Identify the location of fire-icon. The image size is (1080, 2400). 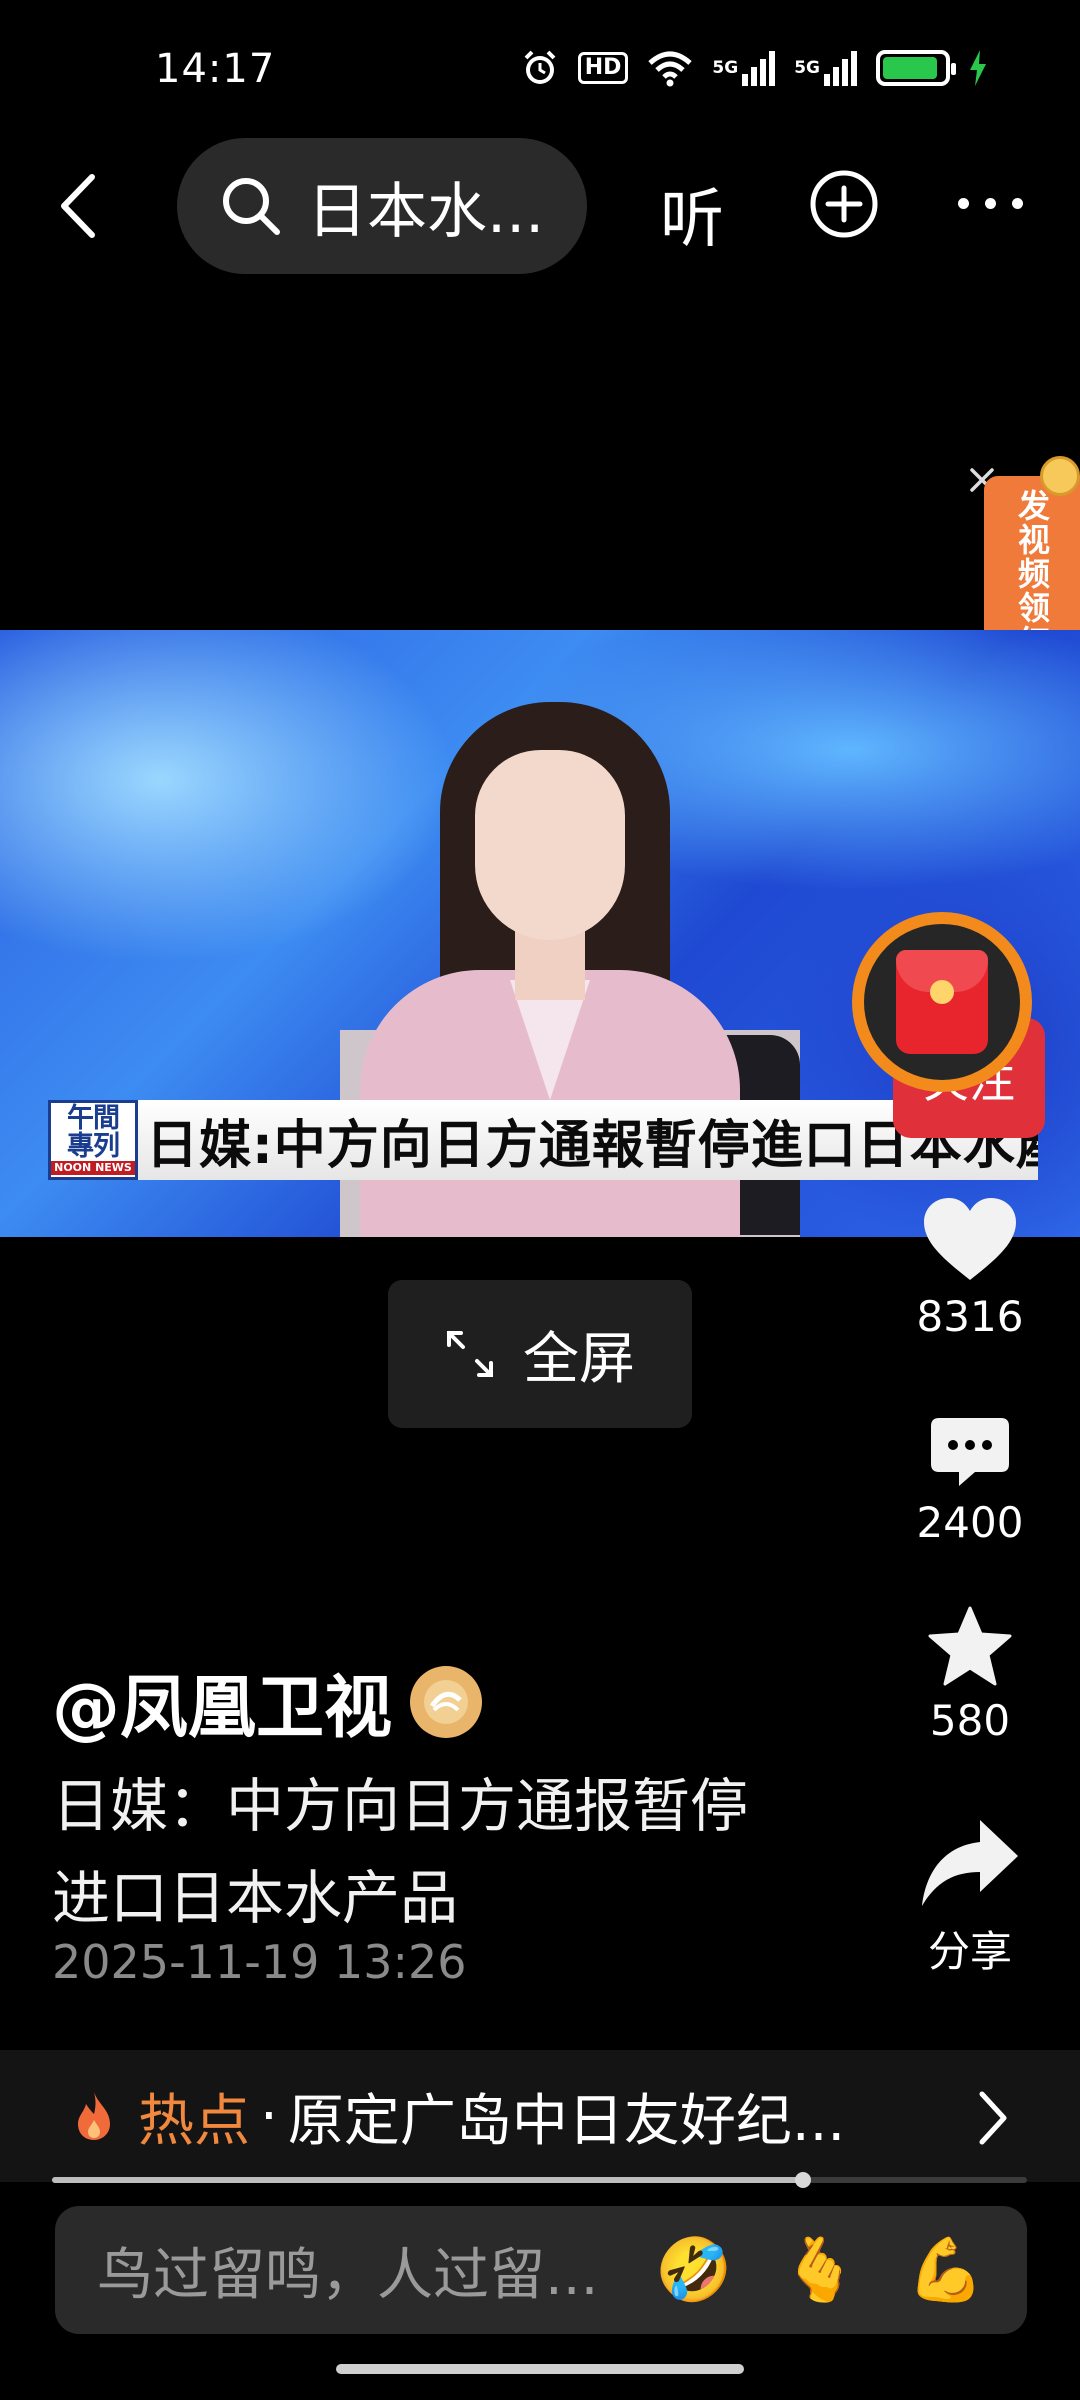
(94, 2116).